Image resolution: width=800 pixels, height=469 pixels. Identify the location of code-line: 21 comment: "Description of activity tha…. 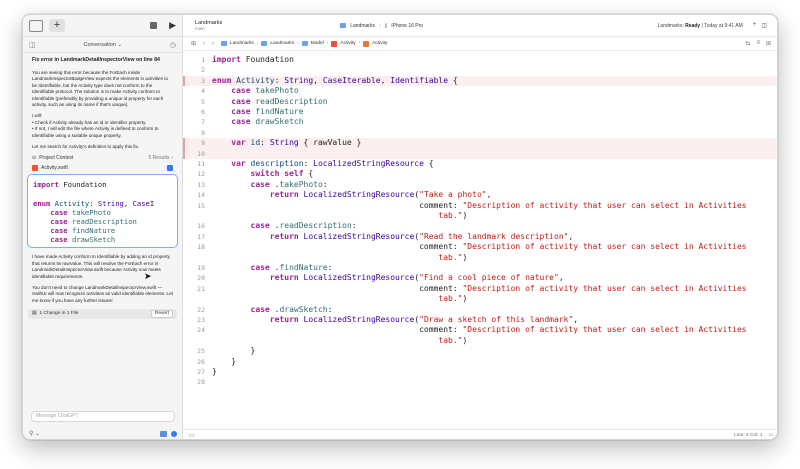
(480, 289).